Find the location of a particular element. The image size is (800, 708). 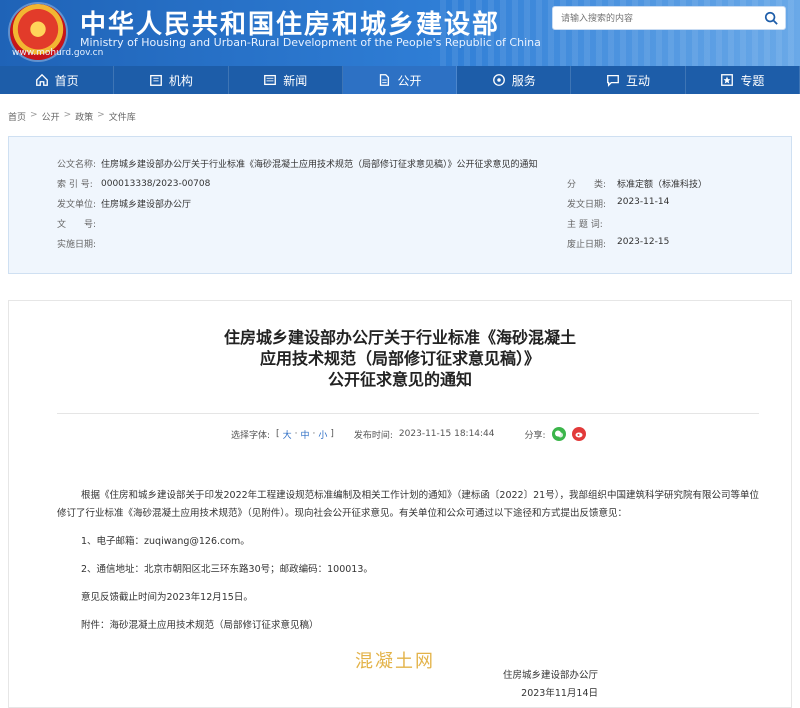

meta-row-expire: 废止日期: 2023-12-15 is located at coordinates (618, 243).